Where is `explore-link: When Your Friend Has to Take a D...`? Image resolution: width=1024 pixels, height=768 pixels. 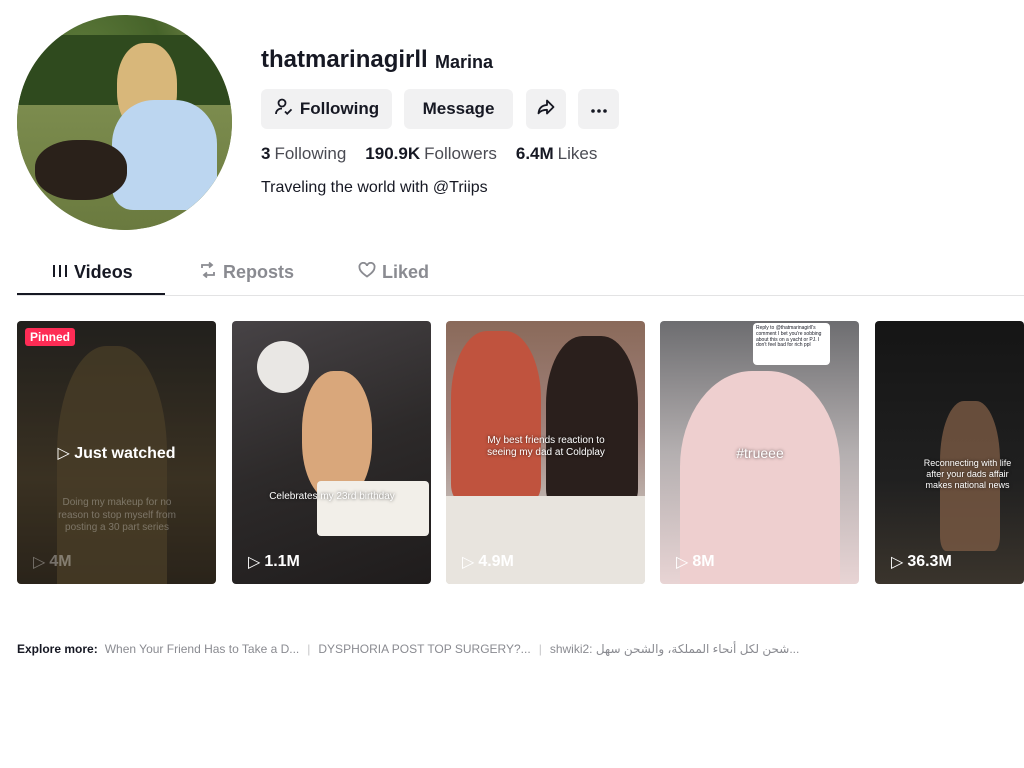
explore-link: When Your Friend Has to Take a D... is located at coordinates (202, 649).